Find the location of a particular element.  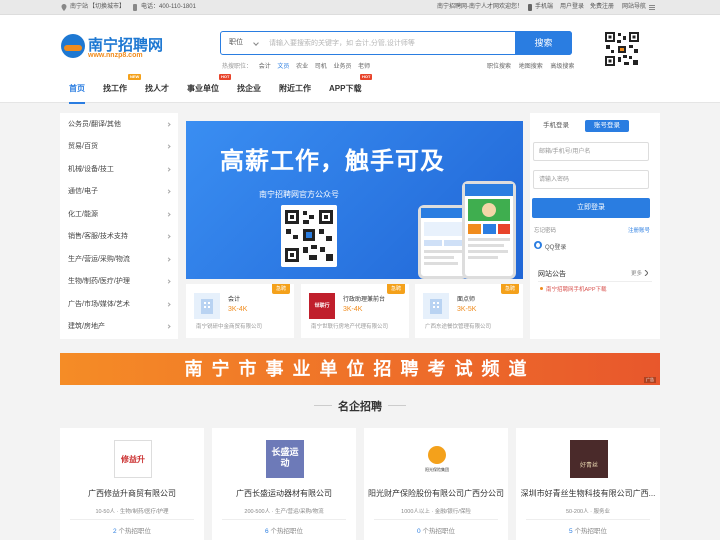

mobile-link: 手机端 is located at coordinates (544, 7).